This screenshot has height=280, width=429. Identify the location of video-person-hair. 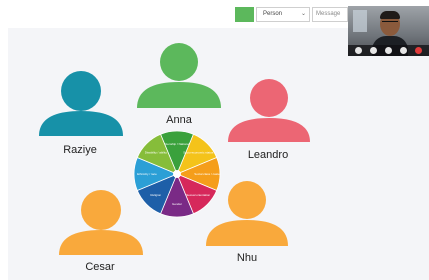
(390, 15).